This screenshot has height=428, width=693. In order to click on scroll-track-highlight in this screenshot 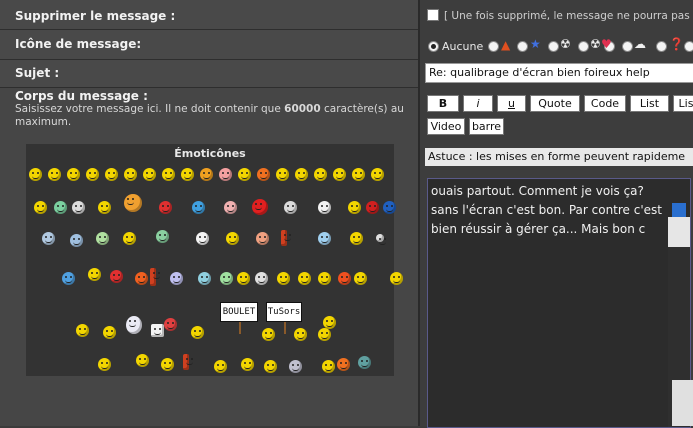, I will do `click(679, 232)`.